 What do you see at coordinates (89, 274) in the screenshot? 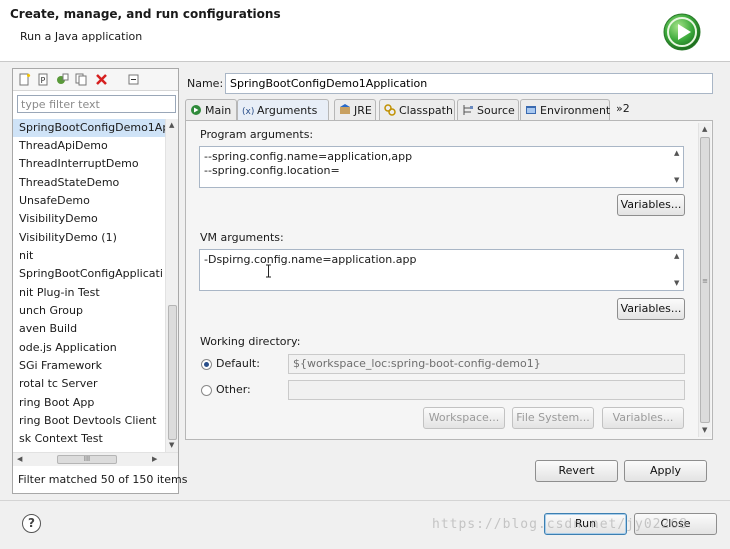
I see `list-item: SpringBootConfigApplicati` at bounding box center [89, 274].